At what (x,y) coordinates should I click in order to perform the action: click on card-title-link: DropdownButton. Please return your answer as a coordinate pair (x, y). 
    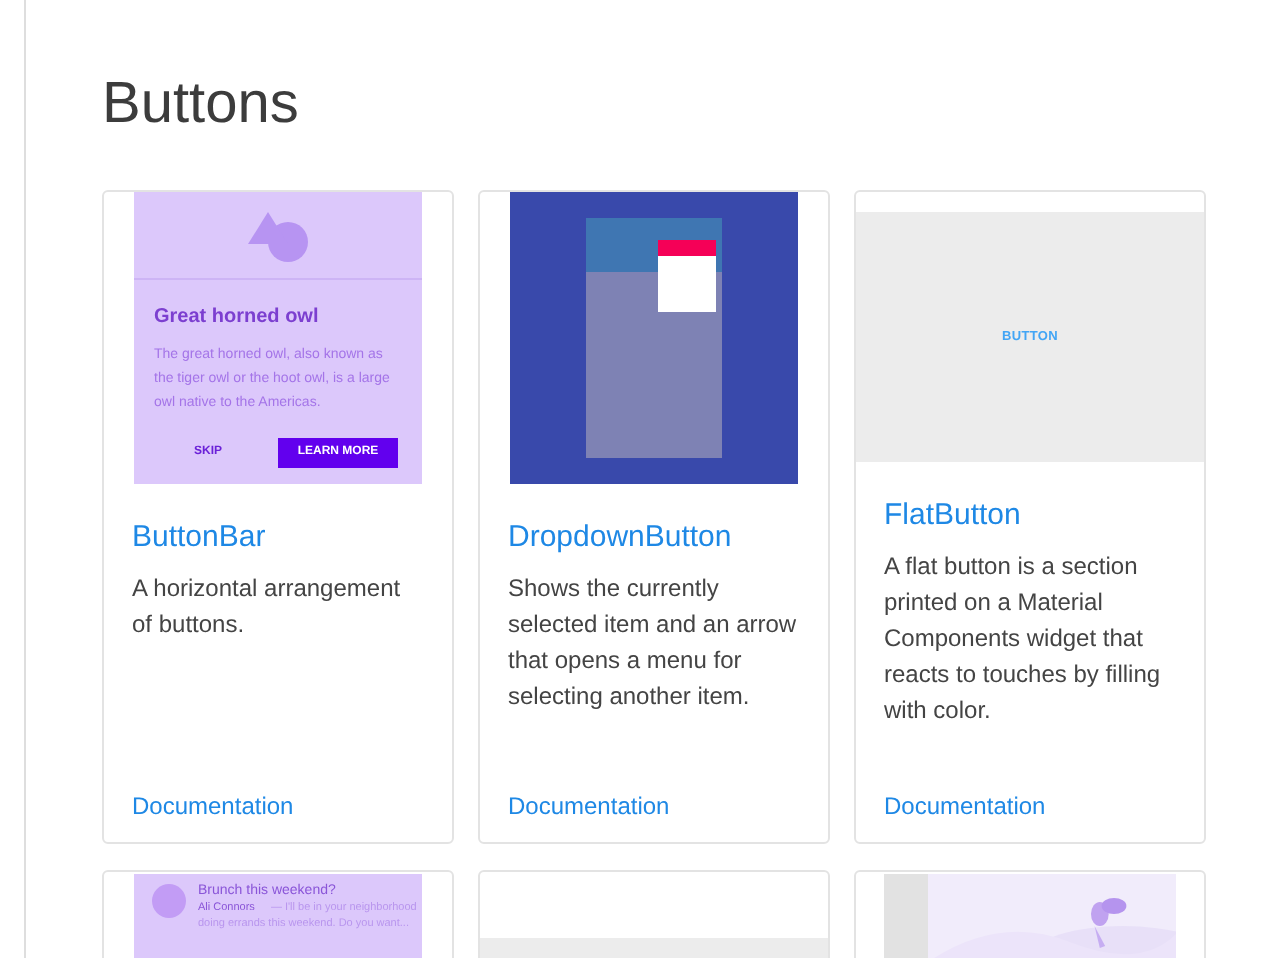
    Looking at the image, I should click on (620, 538).